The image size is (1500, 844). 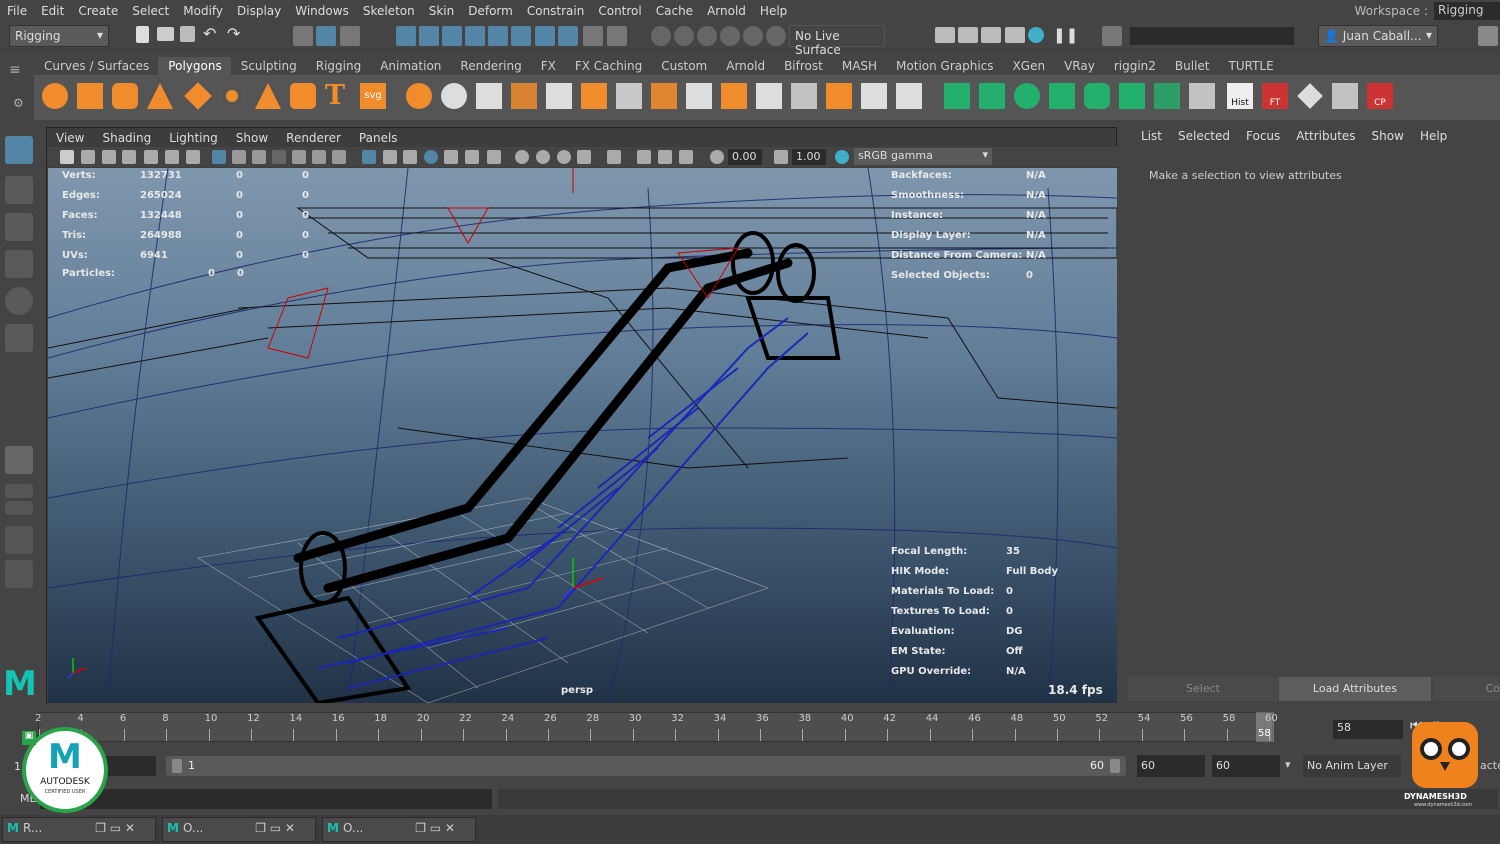 I want to click on poly-cylinder-icon, so click(x=125, y=96).